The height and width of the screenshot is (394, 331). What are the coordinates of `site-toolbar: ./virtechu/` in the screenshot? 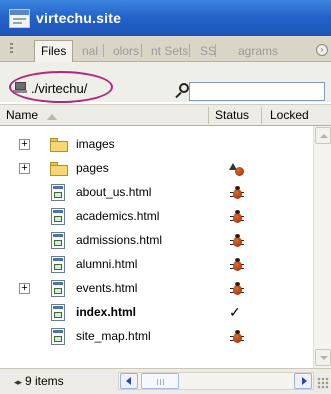 It's located at (165, 82).